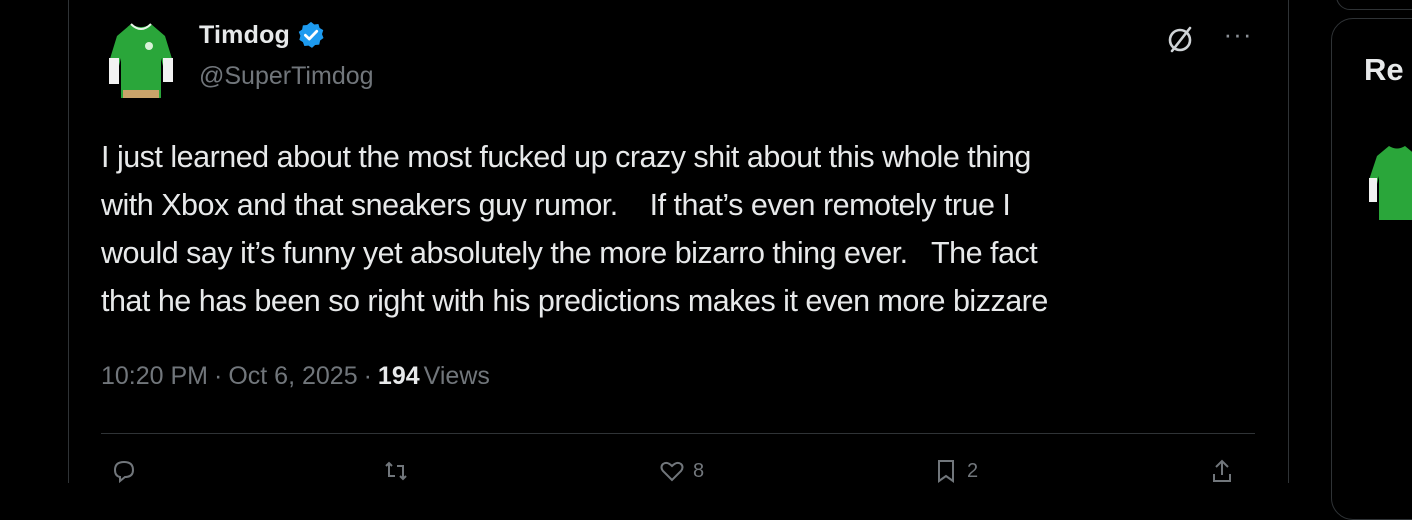 This screenshot has height=520, width=1412. I want to click on display-name: Timdog, so click(244, 35).